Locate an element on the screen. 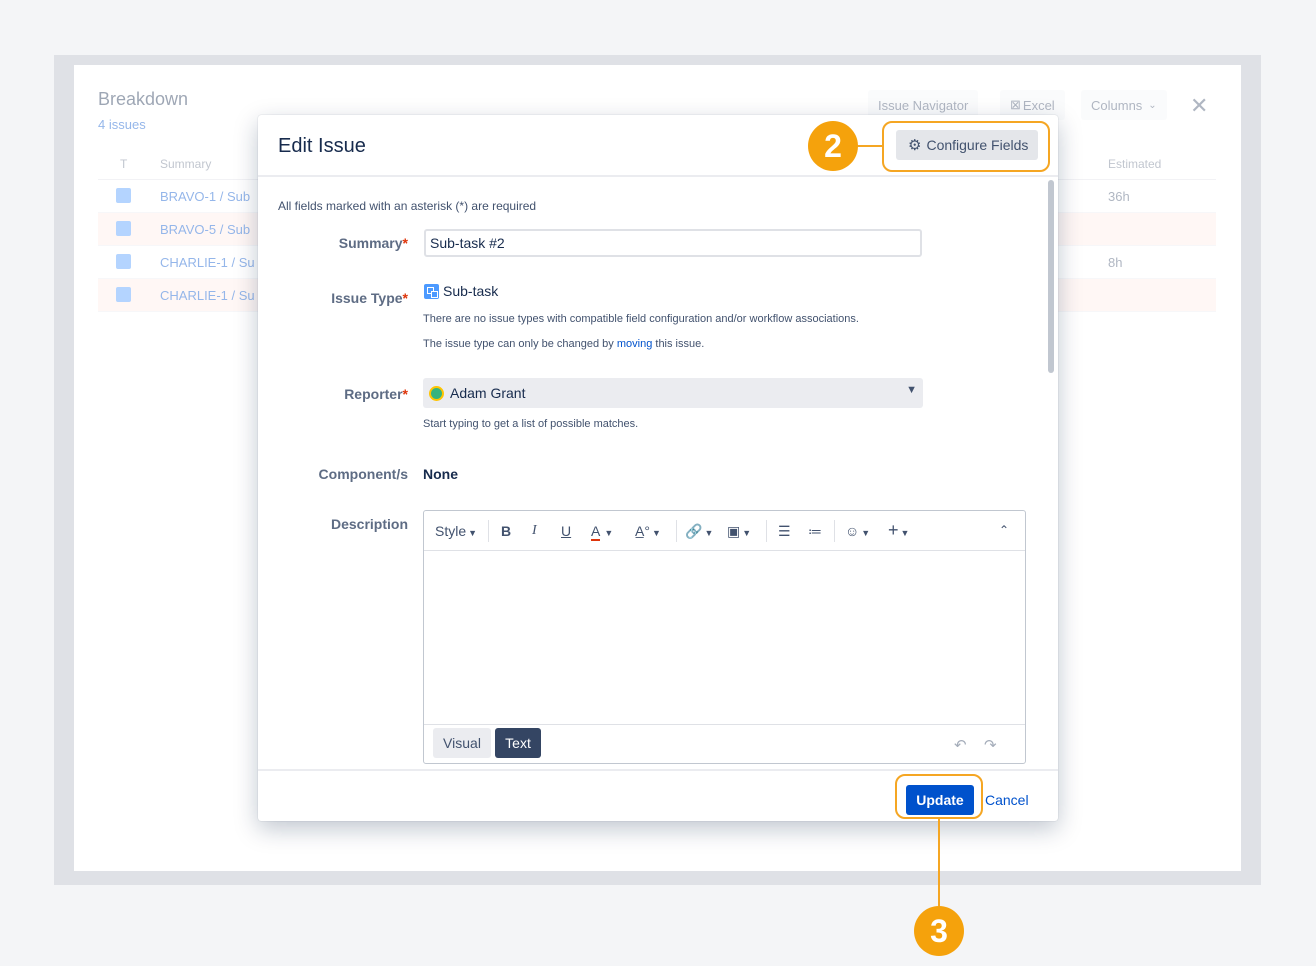  issue-type-label-text: Issue Type is located at coordinates (367, 298).